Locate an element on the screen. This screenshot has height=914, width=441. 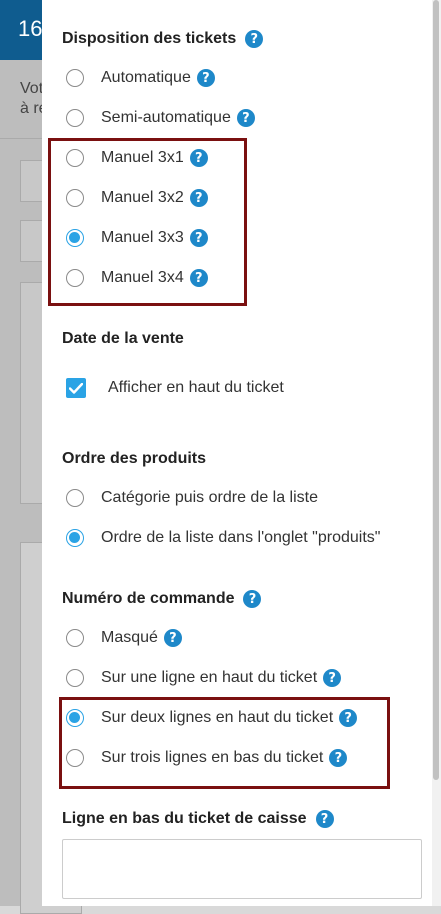
radio-manuel-3x2: Manuel 3x2 ? is located at coordinates (137, 198).